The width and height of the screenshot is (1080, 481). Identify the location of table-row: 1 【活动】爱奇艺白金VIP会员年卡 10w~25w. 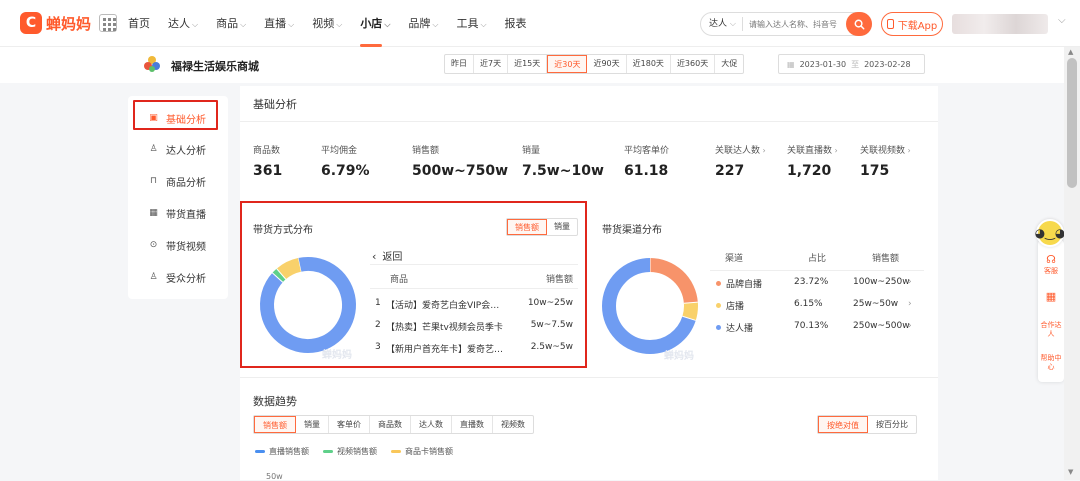
(474, 304).